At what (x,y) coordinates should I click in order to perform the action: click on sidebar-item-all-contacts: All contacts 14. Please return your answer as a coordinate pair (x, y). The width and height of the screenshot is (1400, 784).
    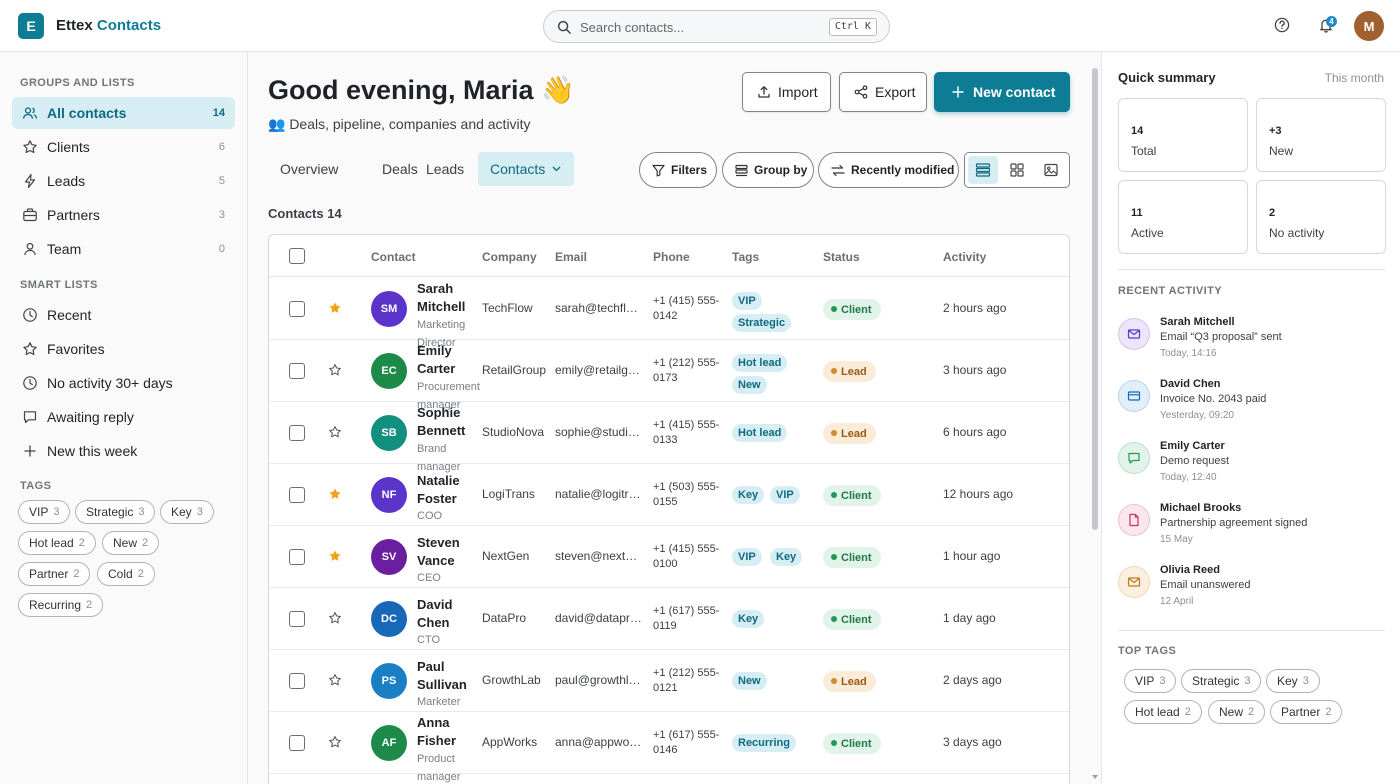
    Looking at the image, I should click on (123, 113).